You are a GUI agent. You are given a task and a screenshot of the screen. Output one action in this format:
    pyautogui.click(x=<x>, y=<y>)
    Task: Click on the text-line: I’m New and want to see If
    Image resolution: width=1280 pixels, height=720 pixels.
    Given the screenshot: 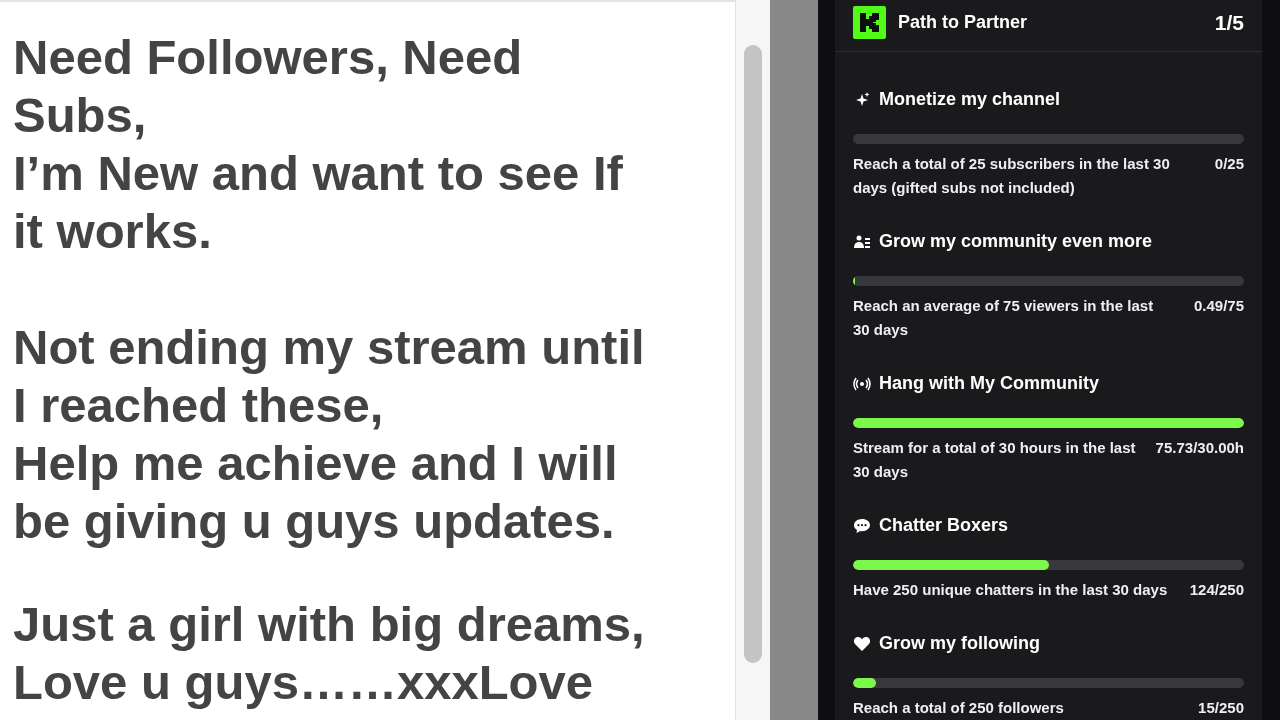 What is the action you would take?
    pyautogui.click(x=318, y=173)
    